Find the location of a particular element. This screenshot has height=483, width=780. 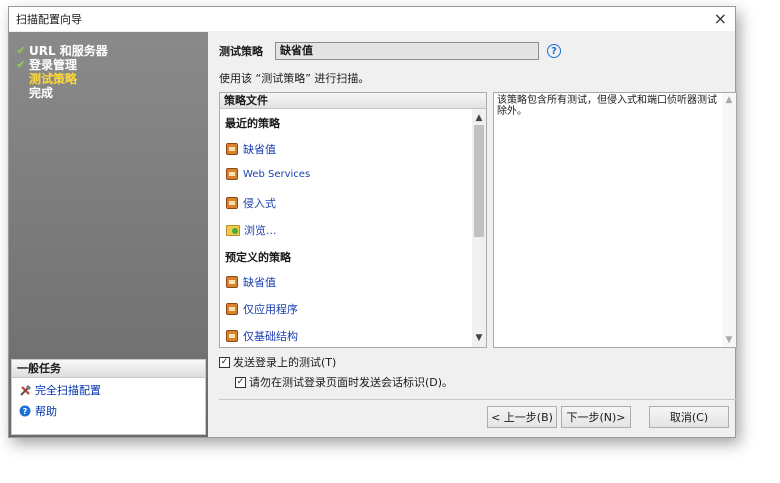

recent-policies-label: 最近的策略 is located at coordinates (252, 123).